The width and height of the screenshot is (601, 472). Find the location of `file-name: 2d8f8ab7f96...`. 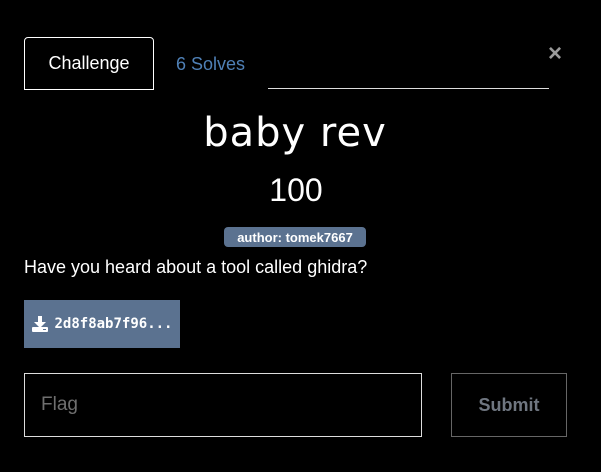

file-name: 2d8f8ab7f96... is located at coordinates (113, 324).